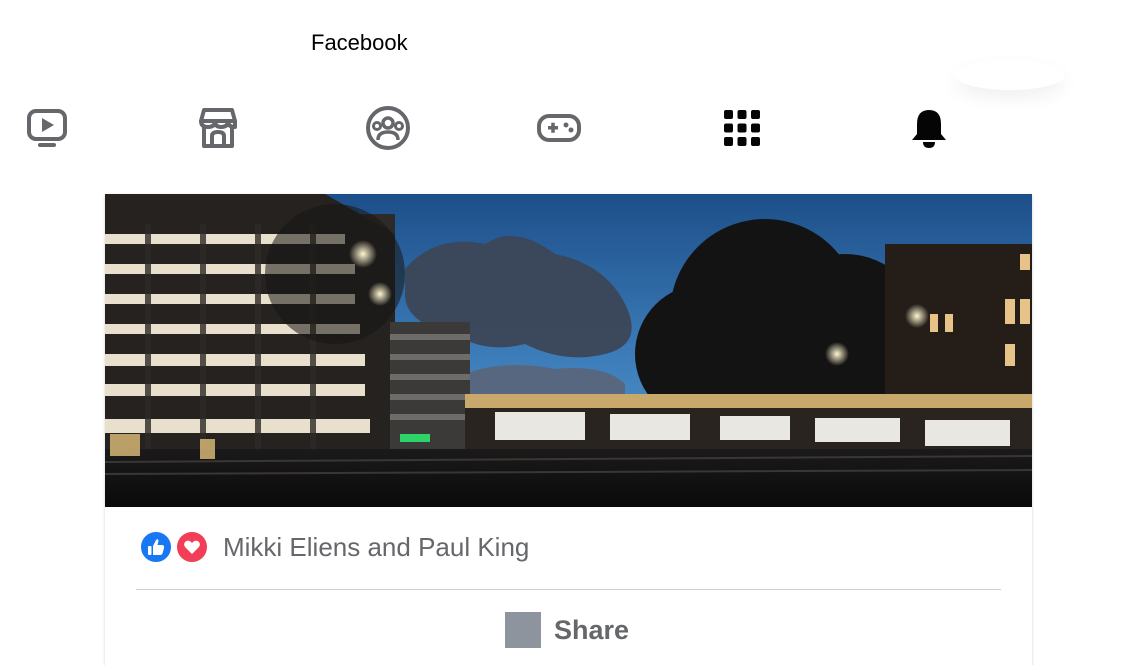 The width and height of the screenshot is (1139, 665). I want to click on notifications-bell-icon, so click(929, 129).